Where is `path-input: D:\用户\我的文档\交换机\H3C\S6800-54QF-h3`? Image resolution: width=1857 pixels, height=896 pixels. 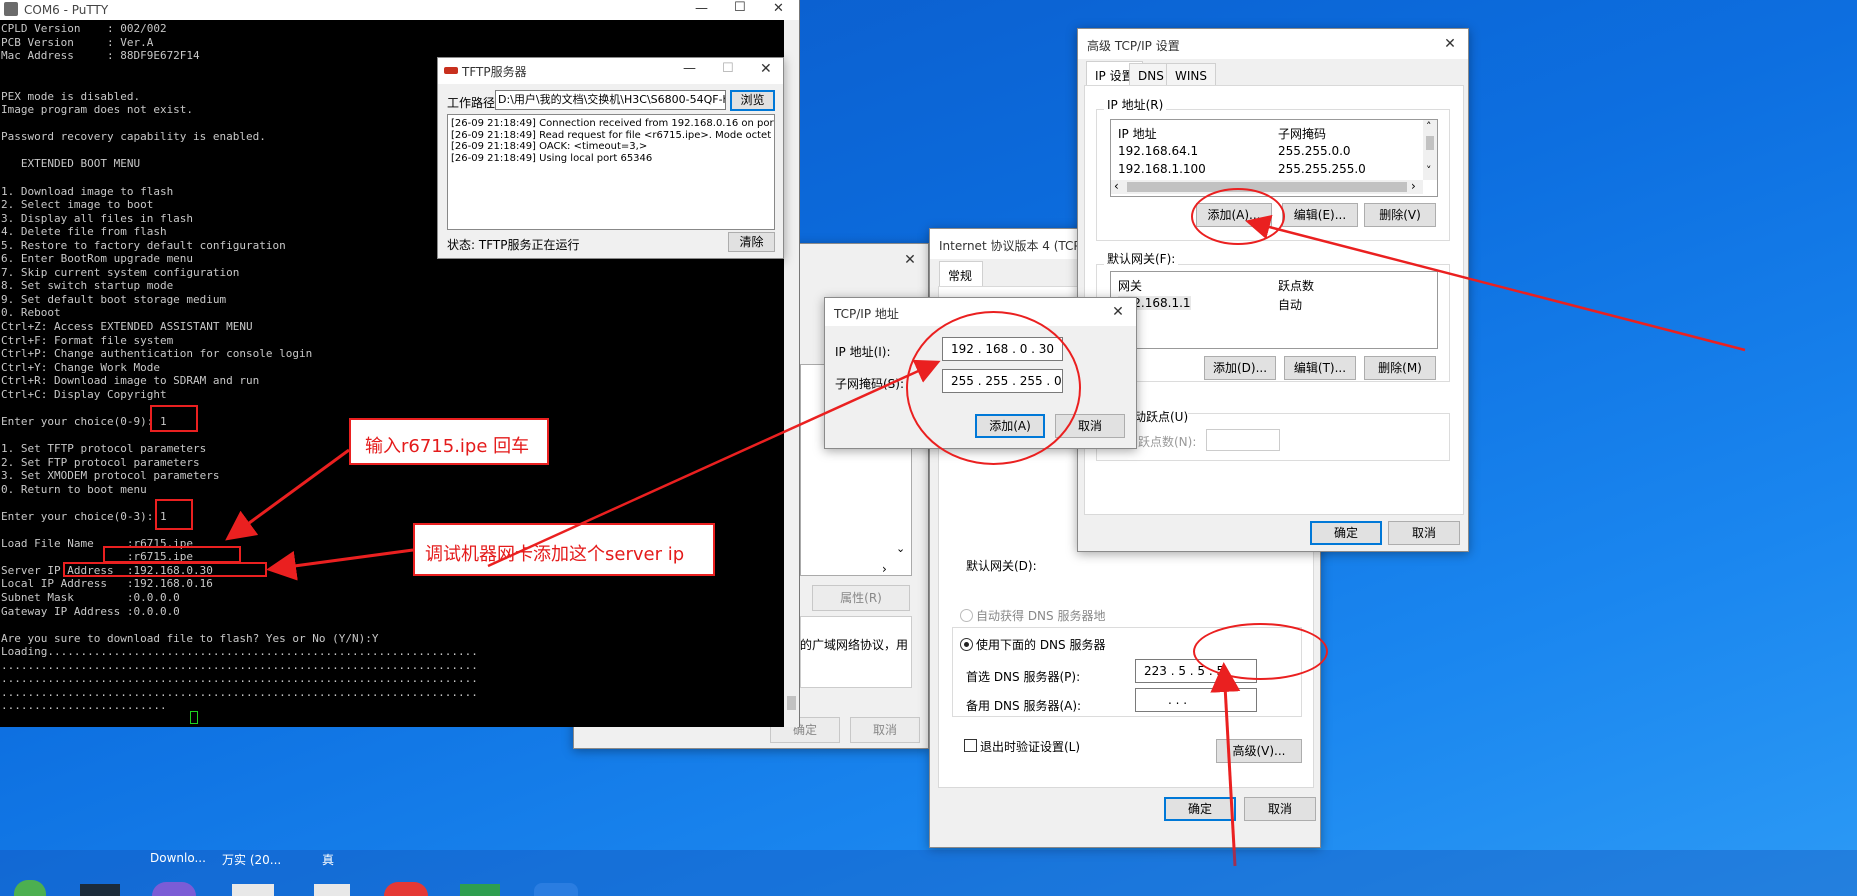 path-input: D:\用户\我的文档\交换机\H3C\S6800-54QF-h3 is located at coordinates (610, 100).